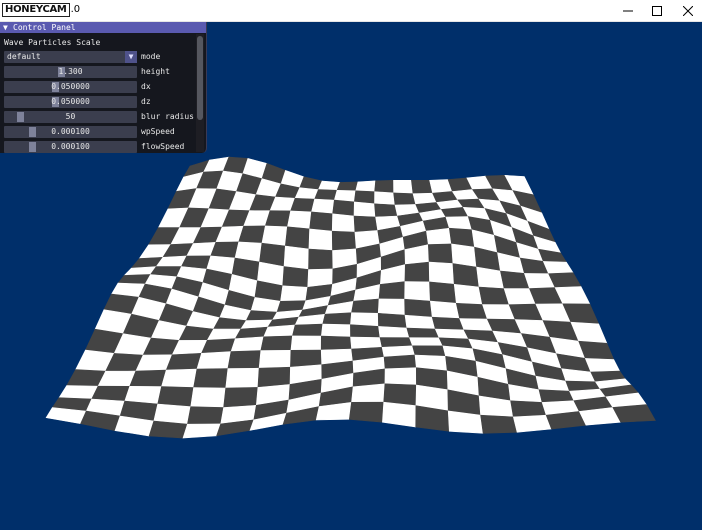 This screenshot has height=530, width=702. I want to click on minimize-icon, so click(628, 10).